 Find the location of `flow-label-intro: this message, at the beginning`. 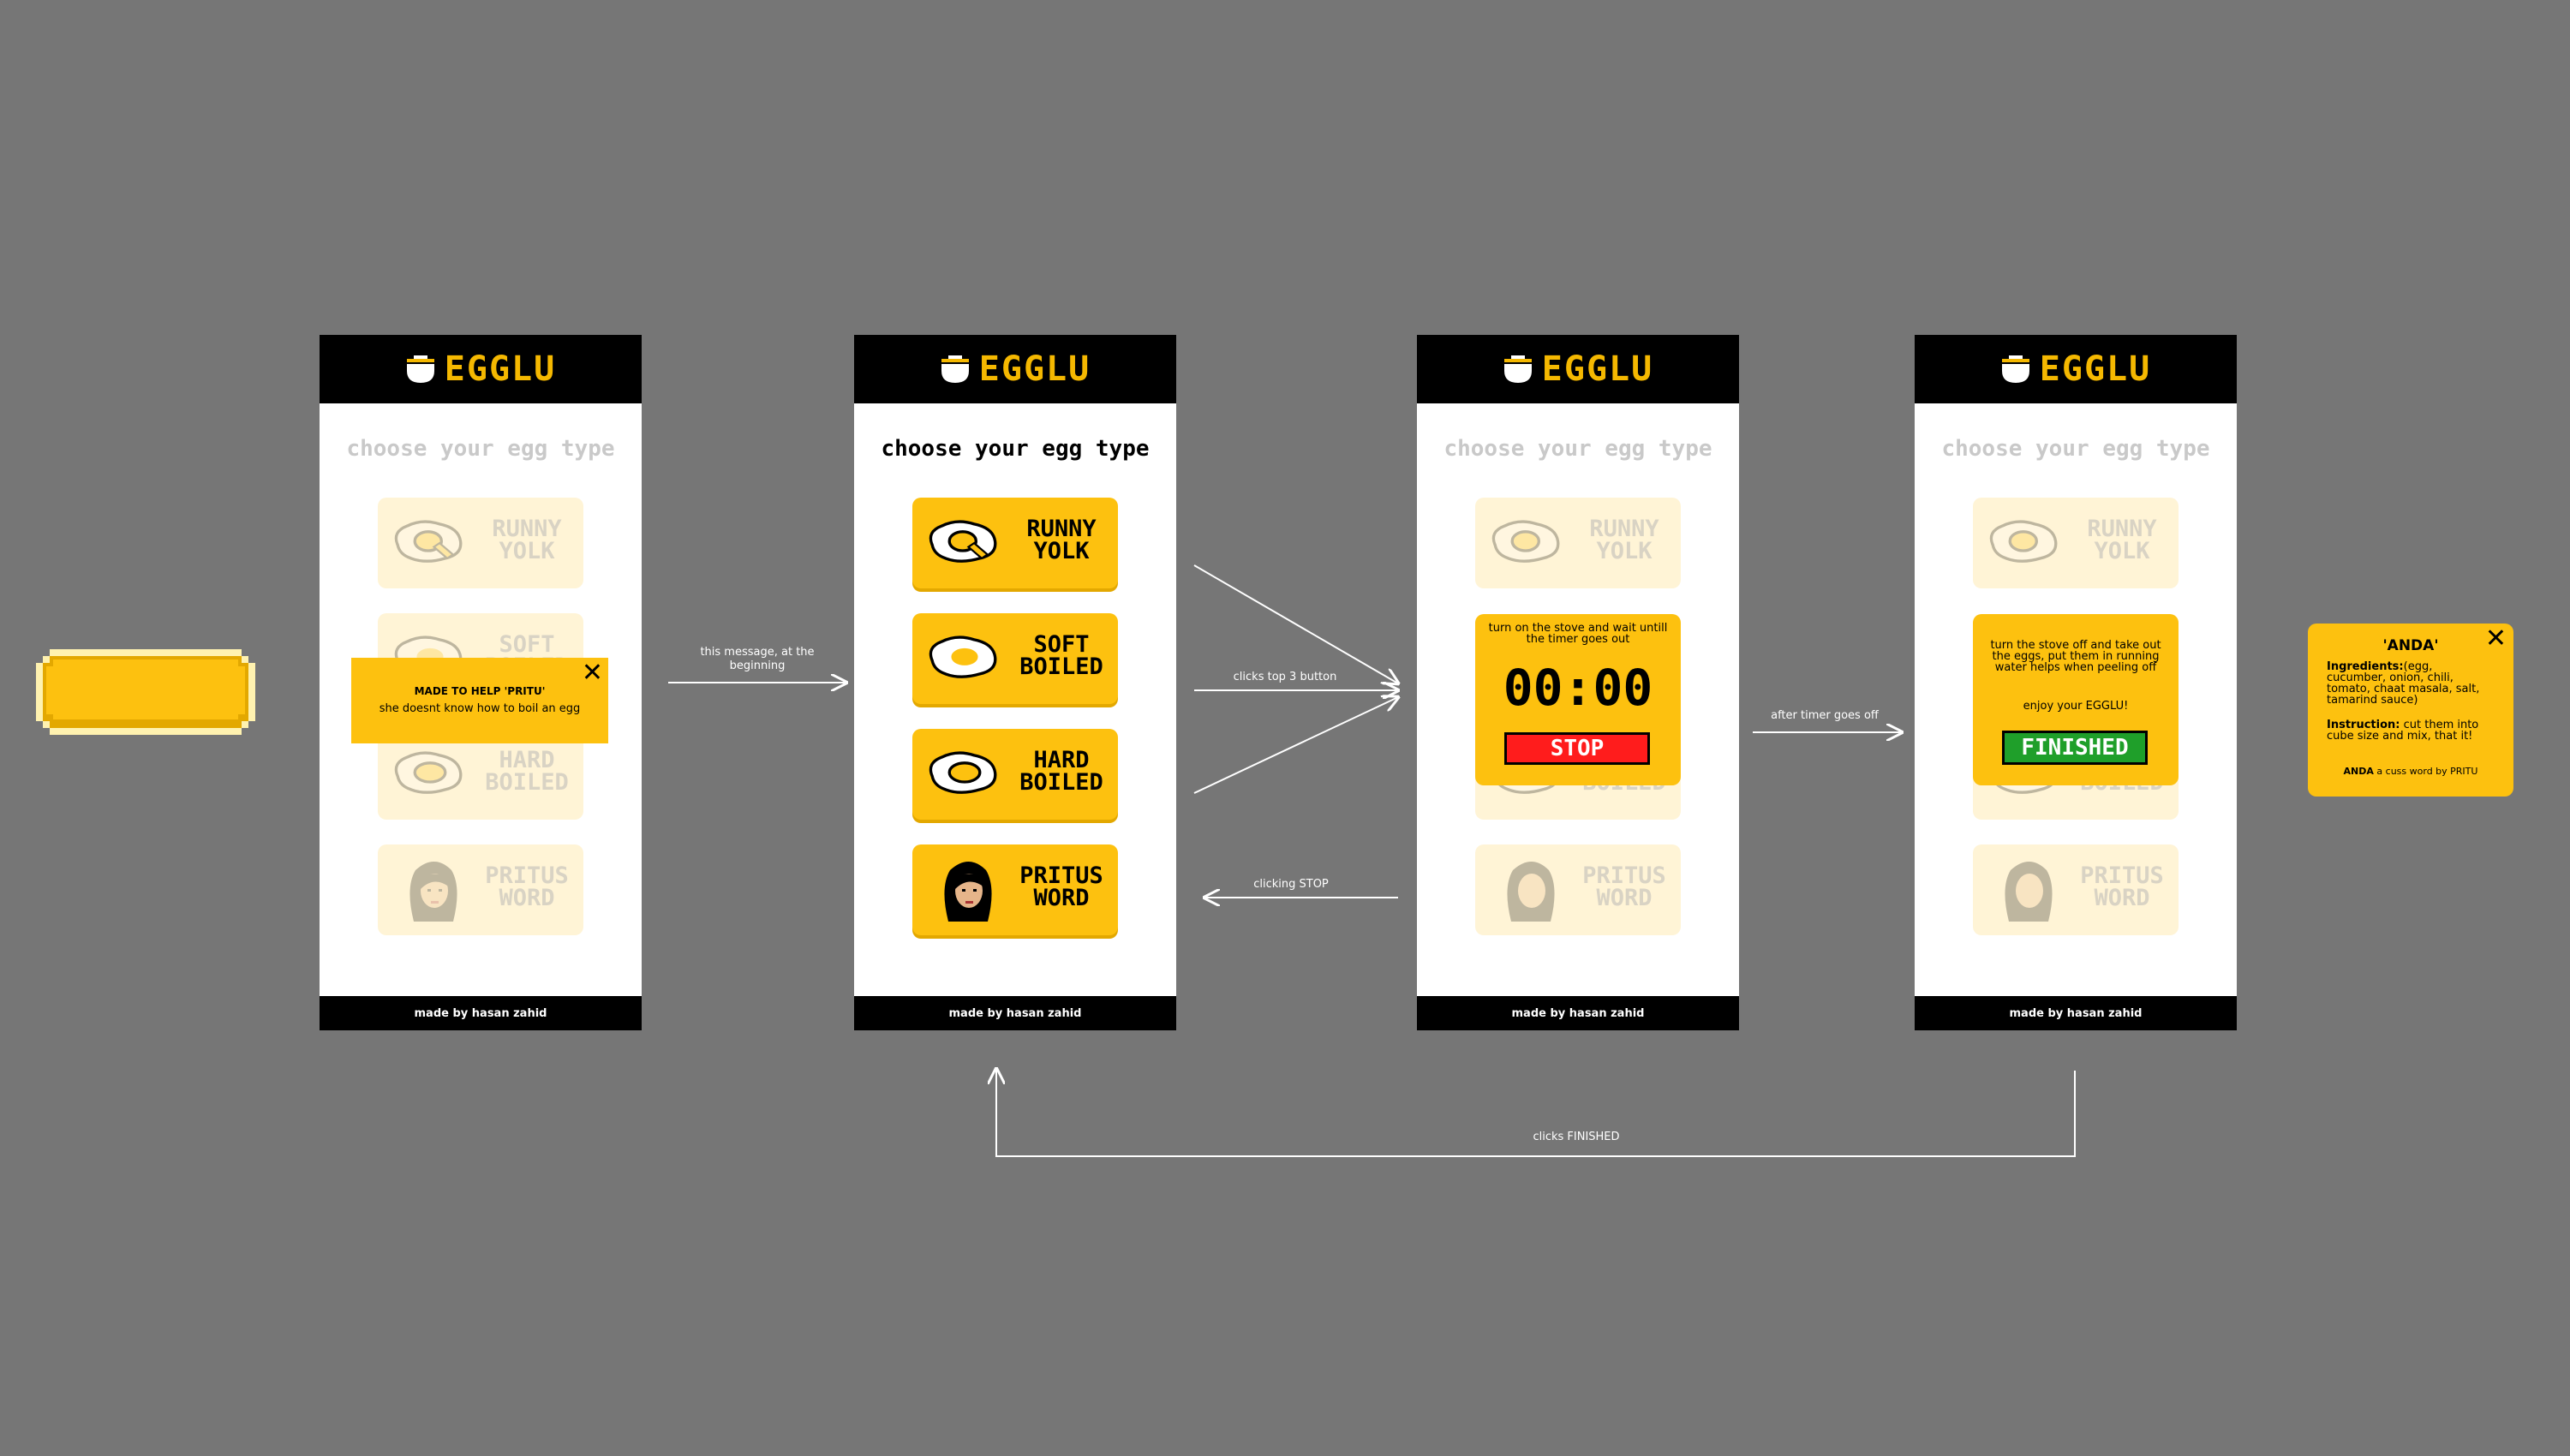

flow-label-intro: this message, at the beginning is located at coordinates (758, 659).